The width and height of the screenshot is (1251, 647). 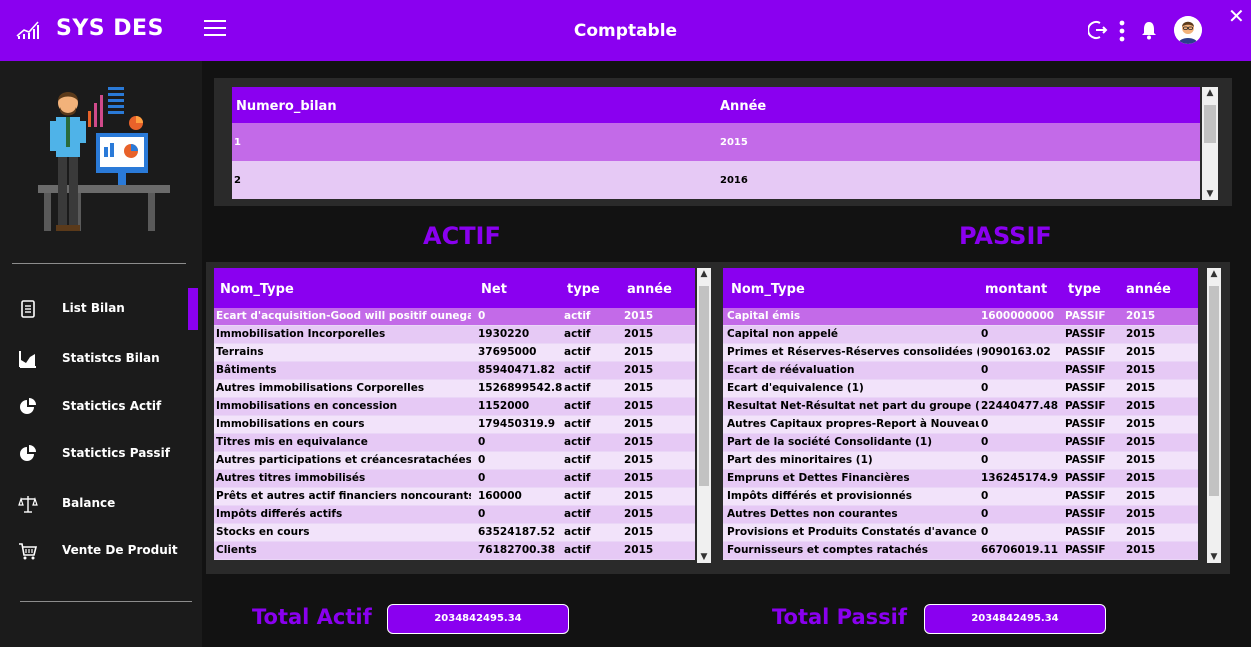 I want to click on bilan-scrollbar: ▲ ▼, so click(x=1210, y=143).